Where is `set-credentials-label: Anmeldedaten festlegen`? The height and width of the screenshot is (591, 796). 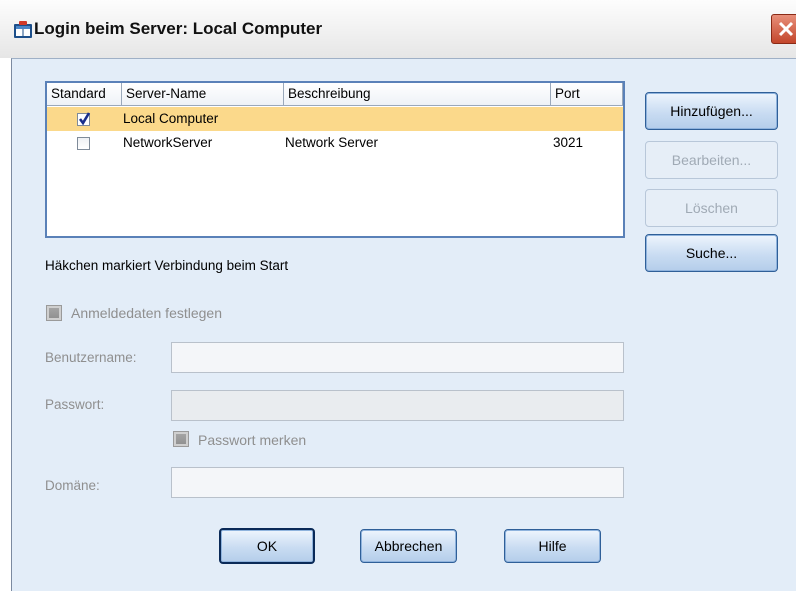 set-credentials-label: Anmeldedaten festlegen is located at coordinates (146, 313).